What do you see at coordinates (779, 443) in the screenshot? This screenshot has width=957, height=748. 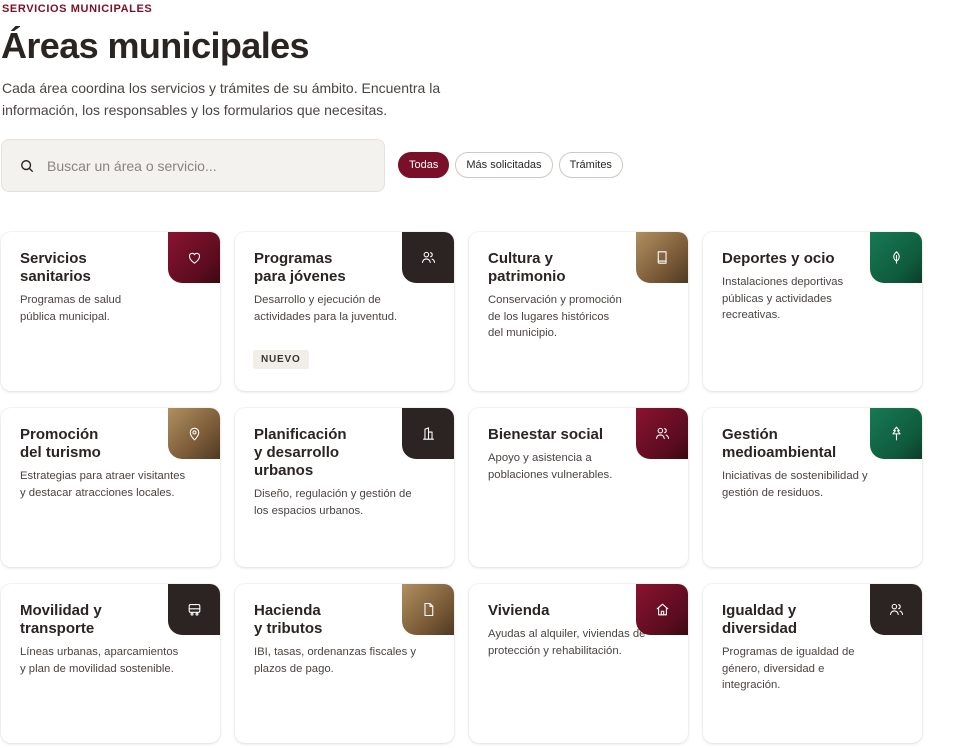 I see `card-title: Gestión medioambiental` at bounding box center [779, 443].